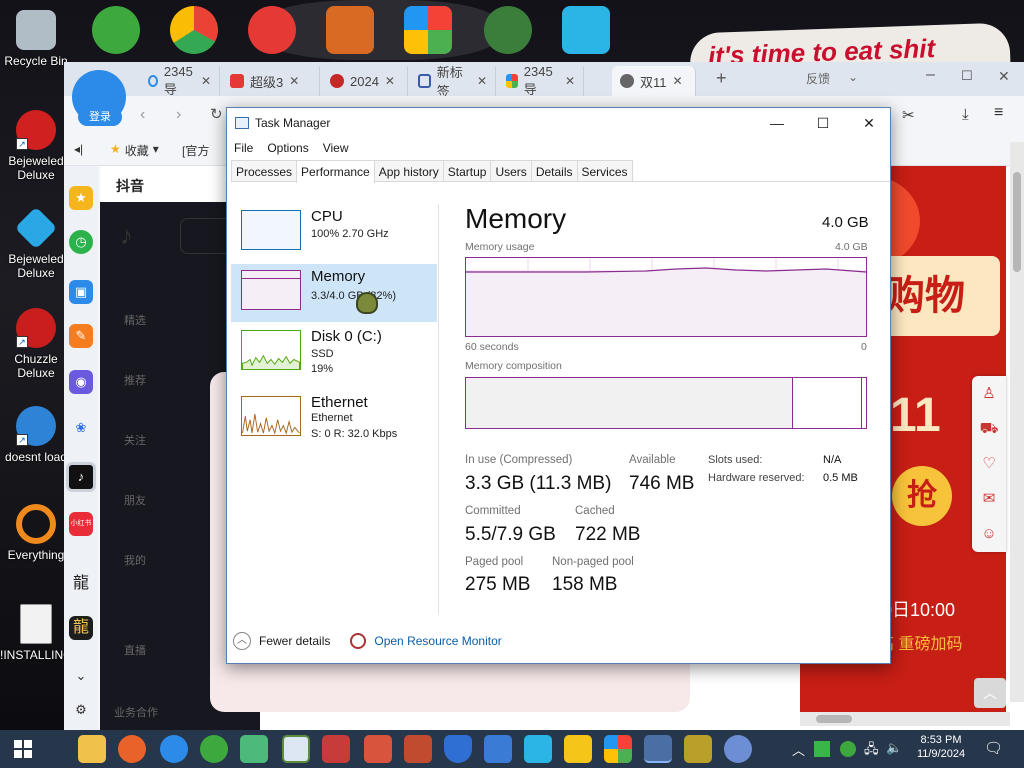 Image resolution: width=1024 pixels, height=768 pixels. I want to click on minimize-browser-icon: –, so click(930, 75).